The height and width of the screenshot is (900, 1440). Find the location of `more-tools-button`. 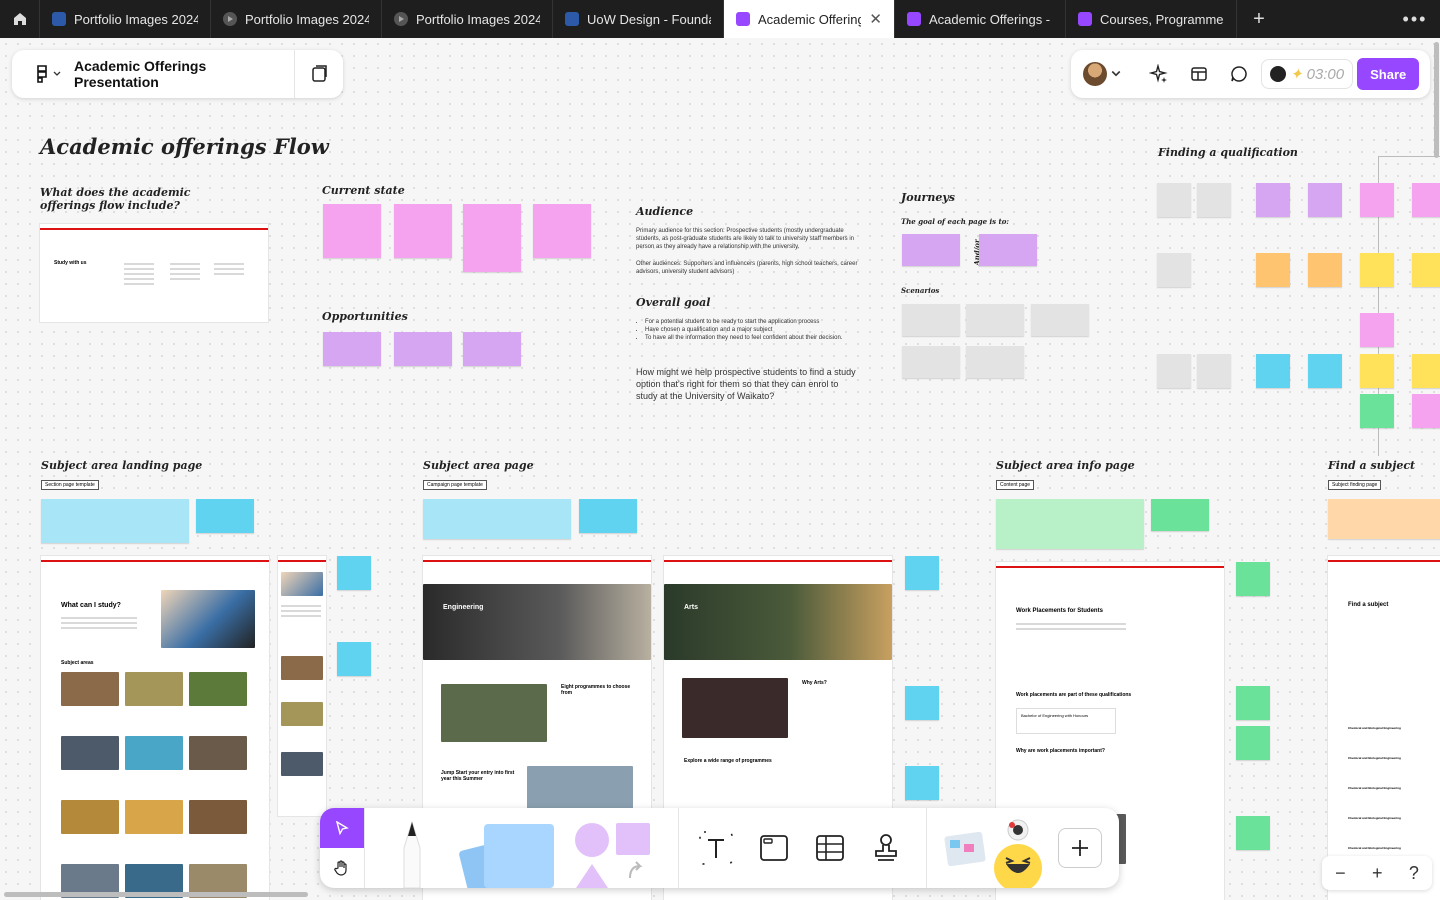

more-tools-button is located at coordinates (1080, 848).